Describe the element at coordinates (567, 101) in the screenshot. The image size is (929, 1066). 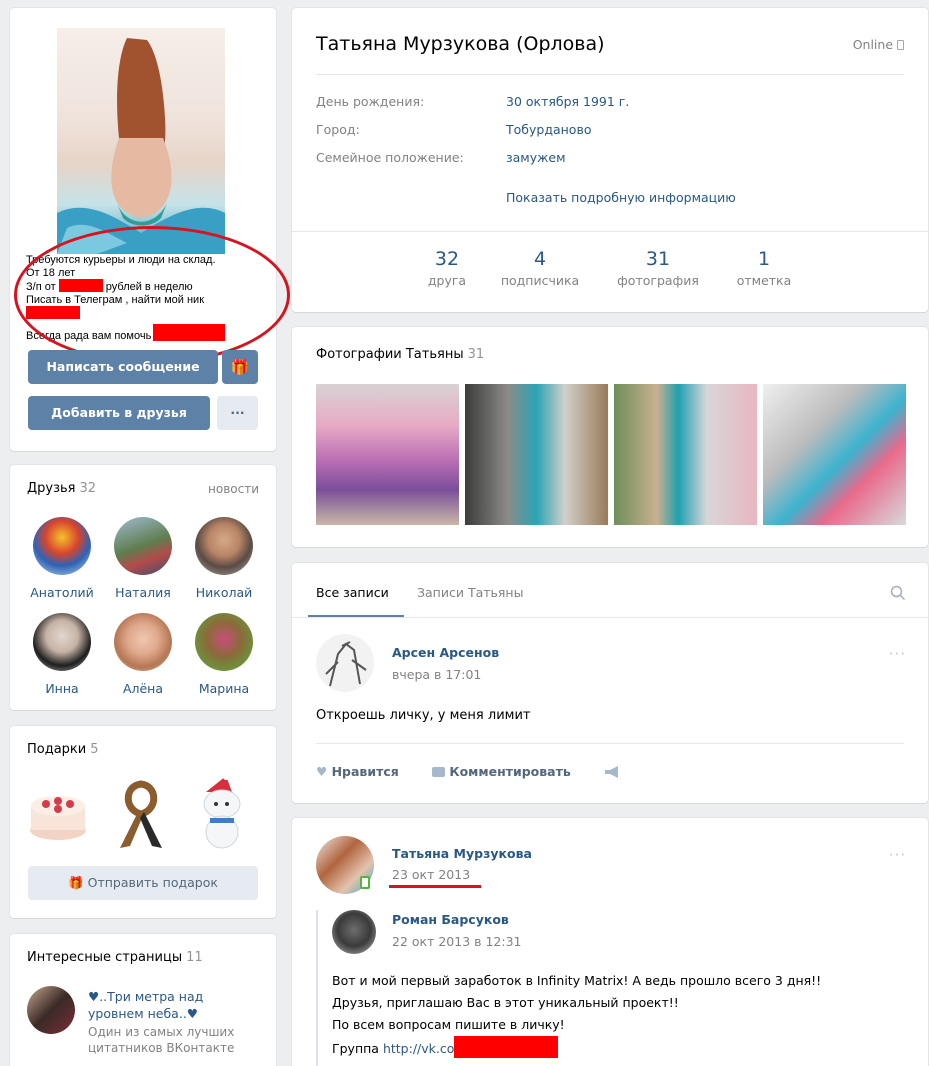
I see `info-value: 30 октября 1991 г.` at that location.